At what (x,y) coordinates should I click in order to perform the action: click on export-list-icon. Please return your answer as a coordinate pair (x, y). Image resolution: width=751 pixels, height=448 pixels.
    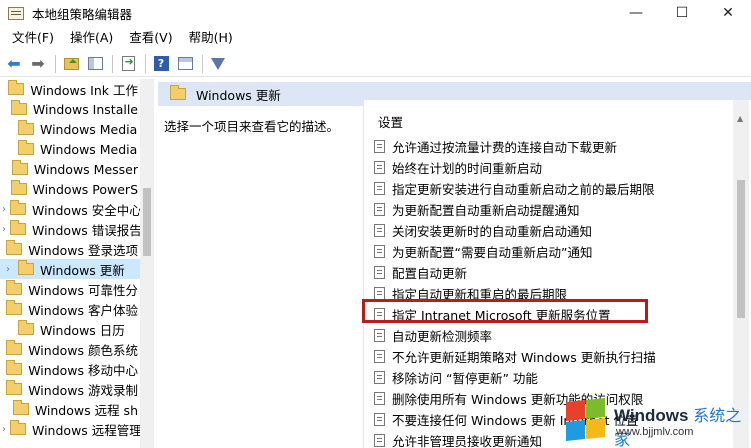
    Looking at the image, I should click on (128, 63).